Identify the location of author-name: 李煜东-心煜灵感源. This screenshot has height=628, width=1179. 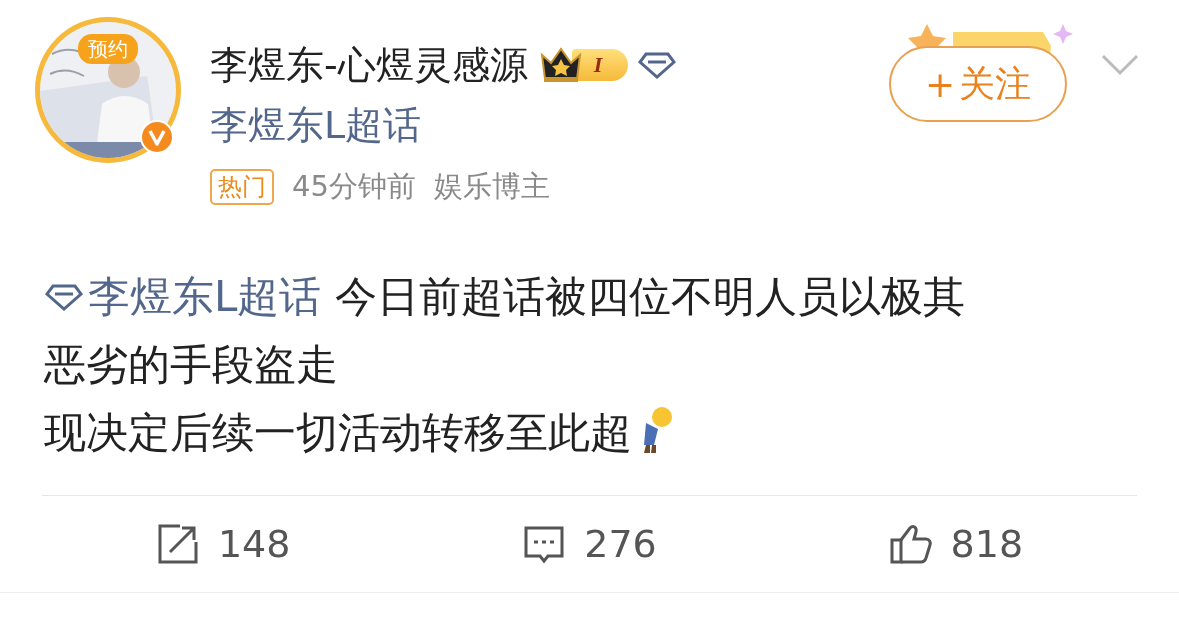
(369, 65).